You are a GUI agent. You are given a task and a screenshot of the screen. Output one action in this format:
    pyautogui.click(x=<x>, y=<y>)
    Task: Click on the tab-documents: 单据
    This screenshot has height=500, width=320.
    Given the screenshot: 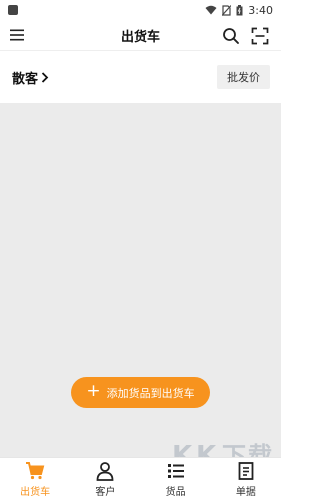 What is the action you would take?
    pyautogui.click(x=246, y=479)
    